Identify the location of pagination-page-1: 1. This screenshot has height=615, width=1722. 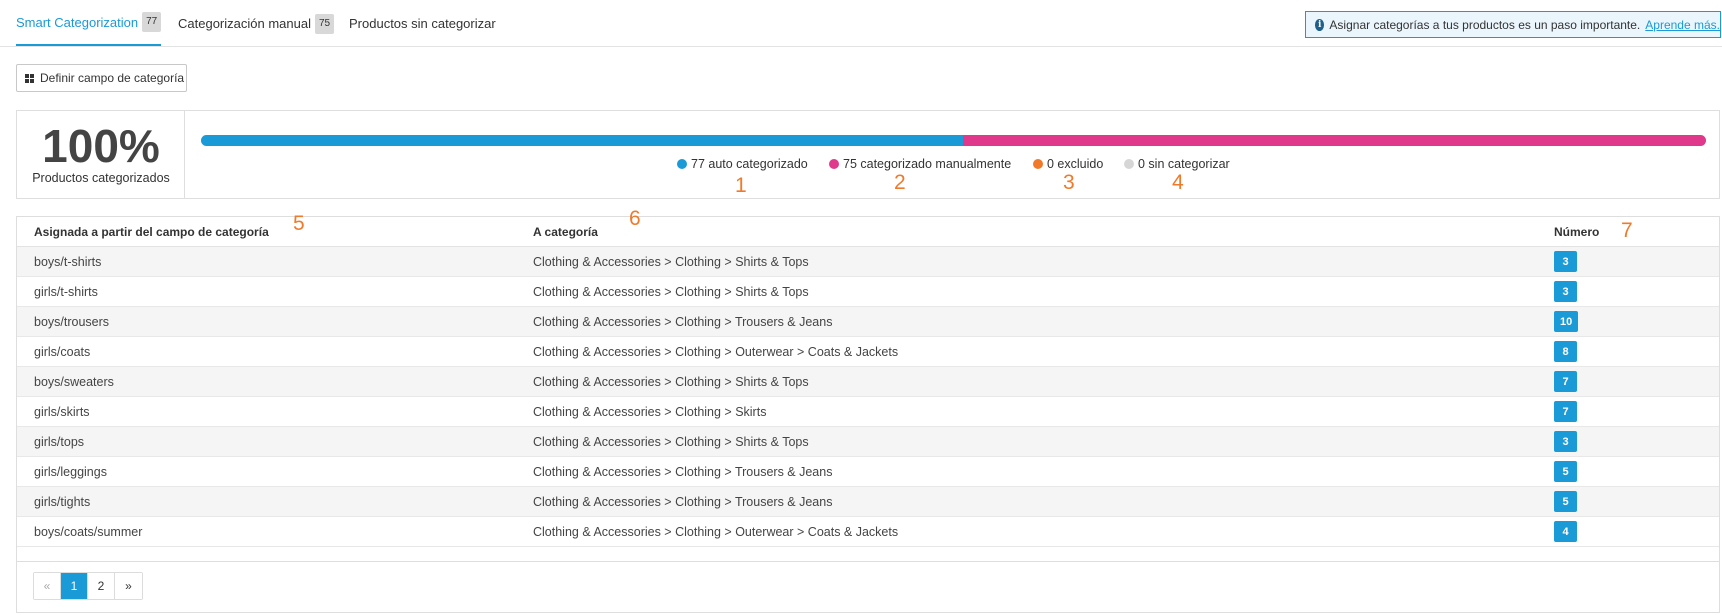
(74, 586).